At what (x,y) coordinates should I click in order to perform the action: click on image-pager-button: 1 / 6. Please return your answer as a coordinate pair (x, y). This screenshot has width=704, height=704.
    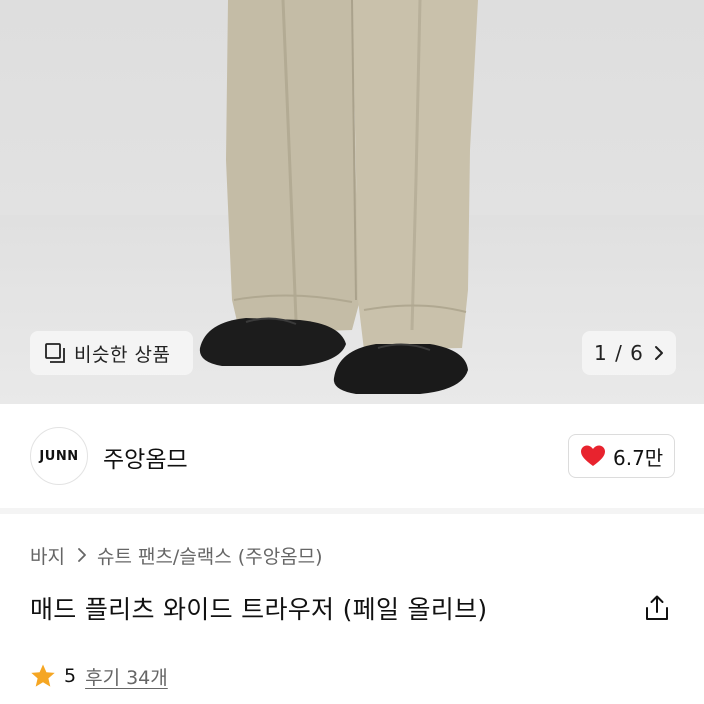
    Looking at the image, I should click on (629, 353).